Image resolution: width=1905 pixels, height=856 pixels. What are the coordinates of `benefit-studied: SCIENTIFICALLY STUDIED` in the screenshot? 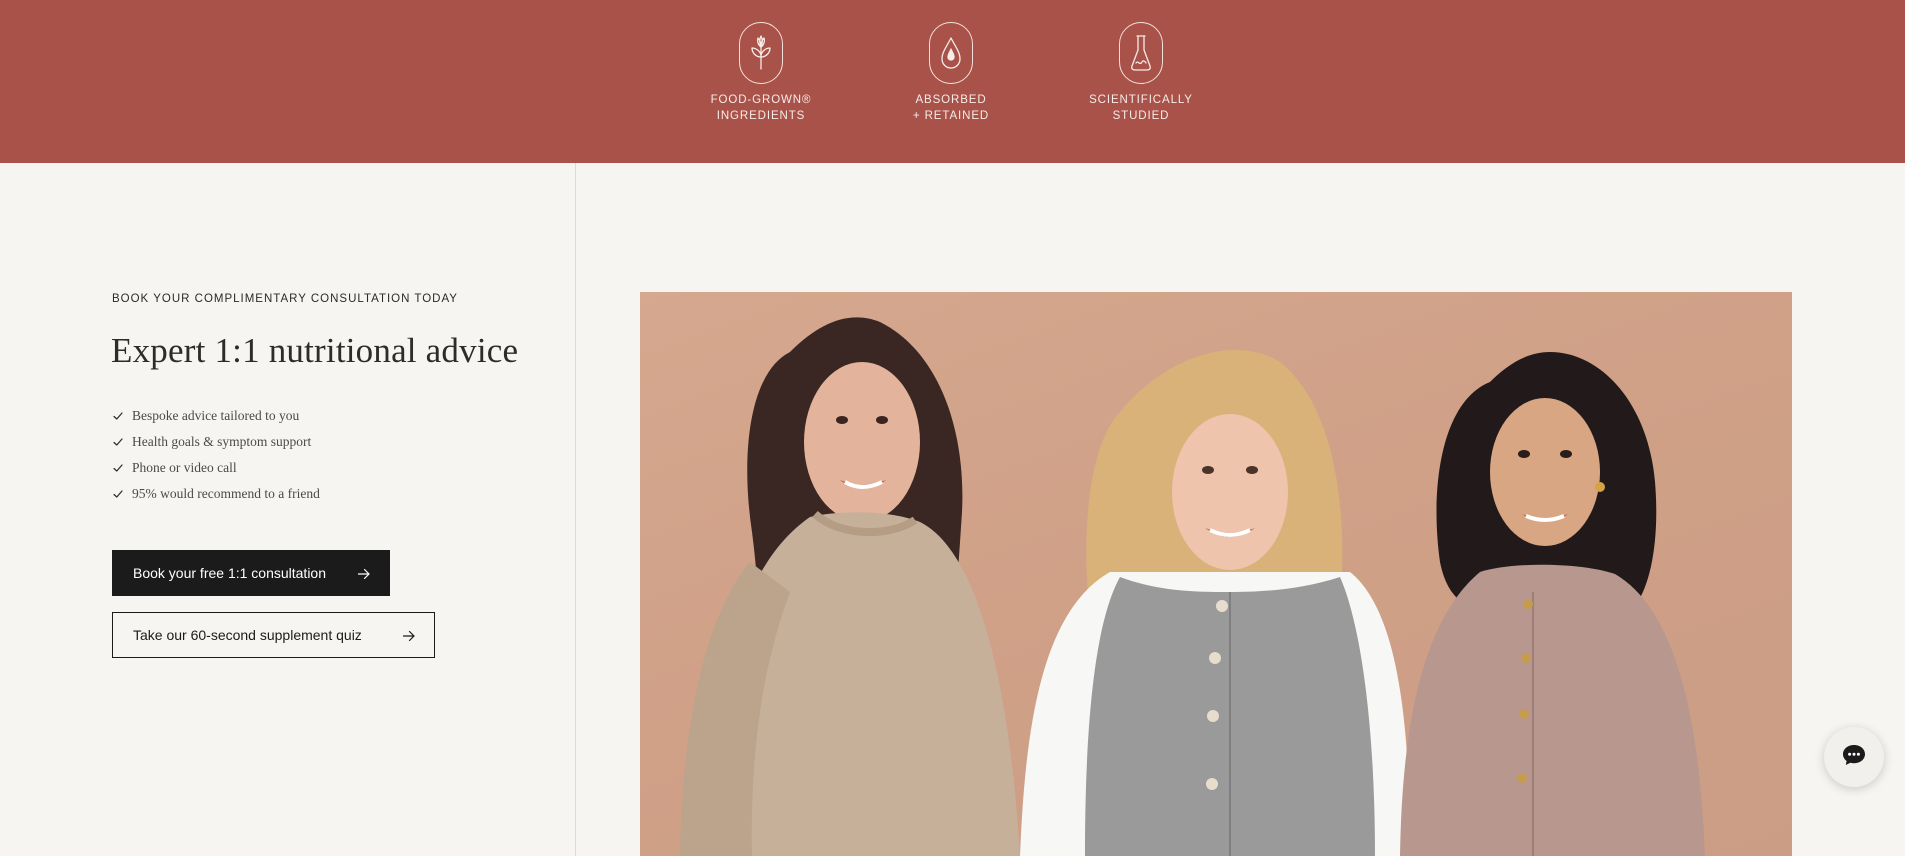 It's located at (1141, 73).